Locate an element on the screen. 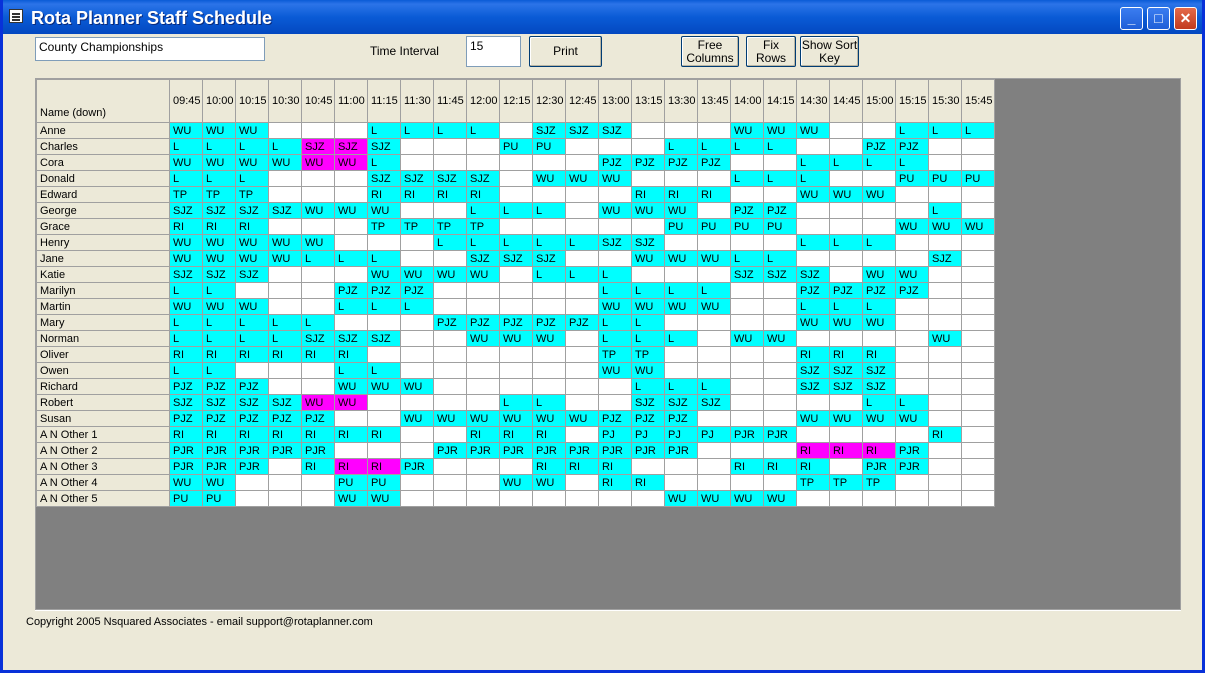 The image size is (1205, 673). minimize-button: _ is located at coordinates (1131, 18).